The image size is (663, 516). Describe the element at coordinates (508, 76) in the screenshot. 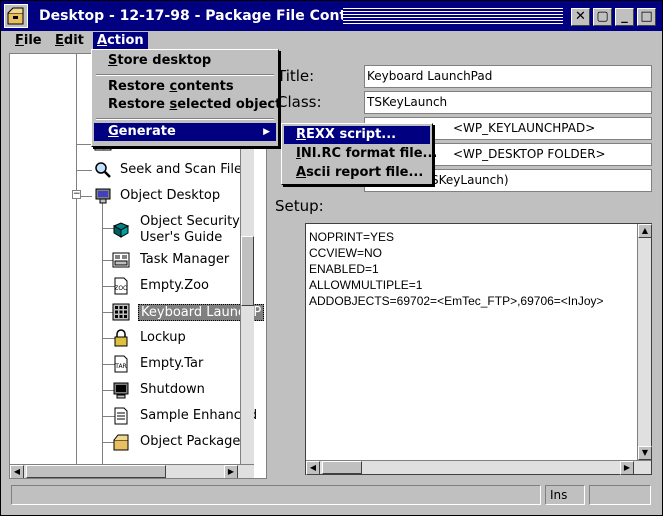

I see `title-field: Keyboard LaunchPad` at that location.